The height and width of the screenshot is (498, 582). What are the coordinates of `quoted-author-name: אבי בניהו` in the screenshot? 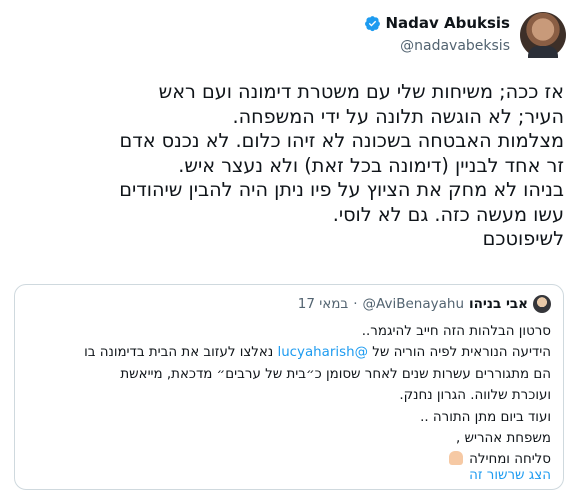 It's located at (498, 304).